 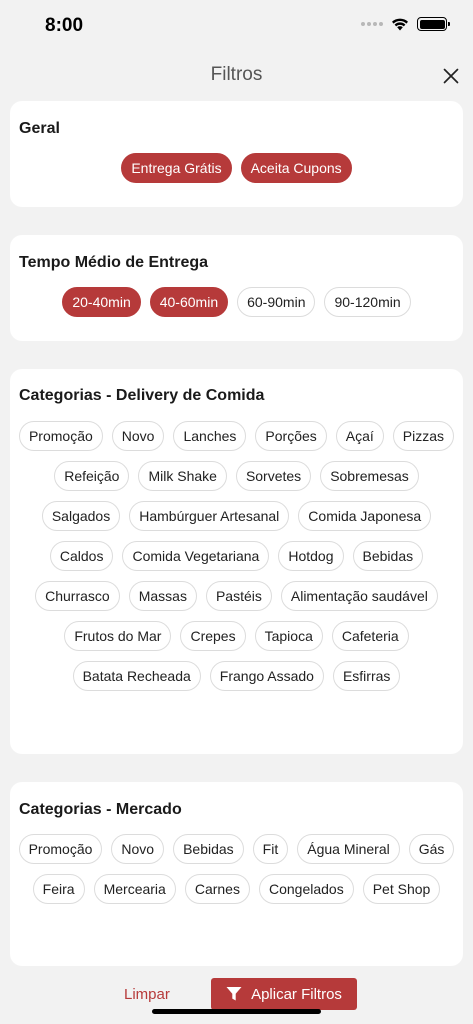 What do you see at coordinates (39, 128) in the screenshot?
I see `section-title-geral: Geral` at bounding box center [39, 128].